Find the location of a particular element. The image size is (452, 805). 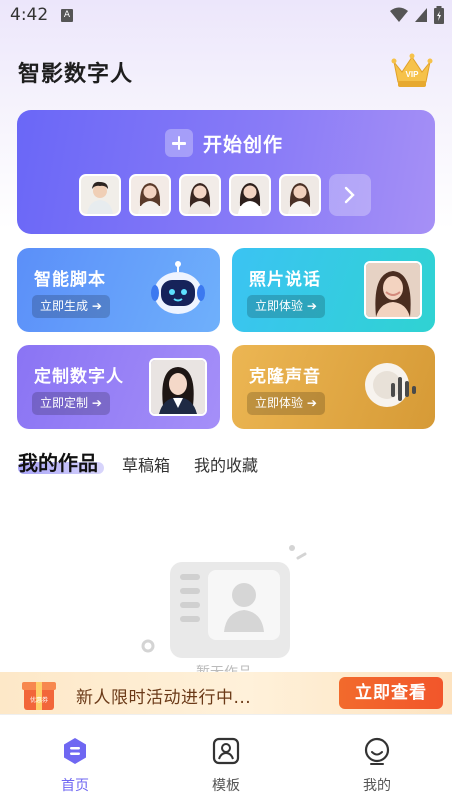

sound-wave-icon is located at coordinates (390, 385).